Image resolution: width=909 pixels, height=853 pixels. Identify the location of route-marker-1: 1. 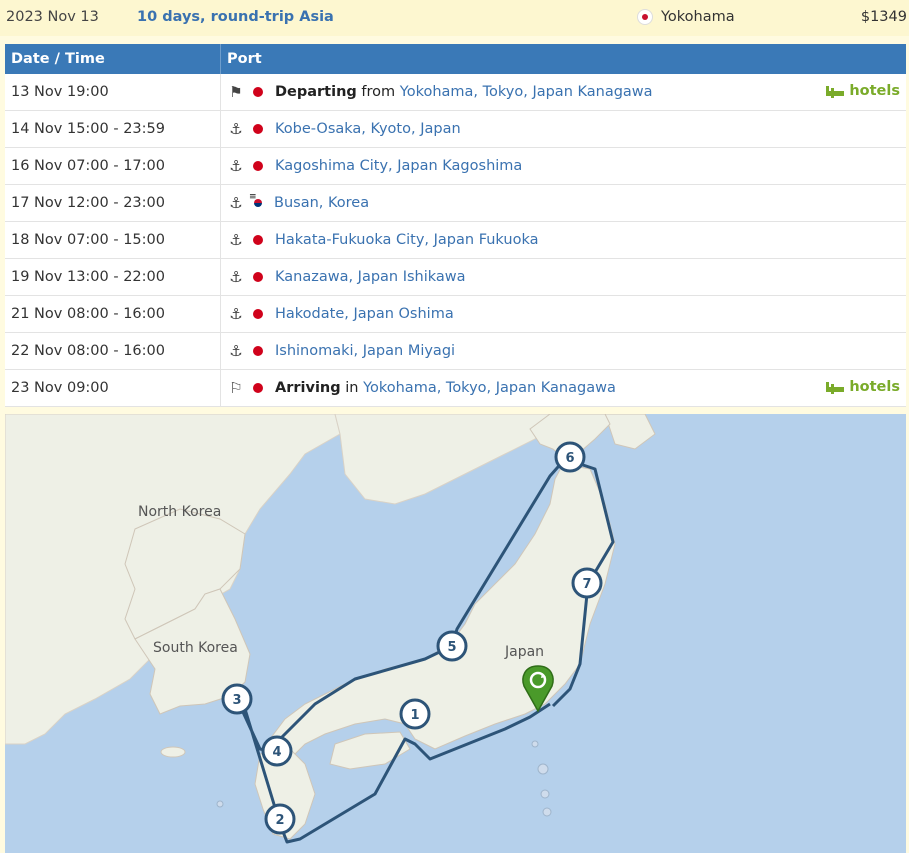
(415, 714).